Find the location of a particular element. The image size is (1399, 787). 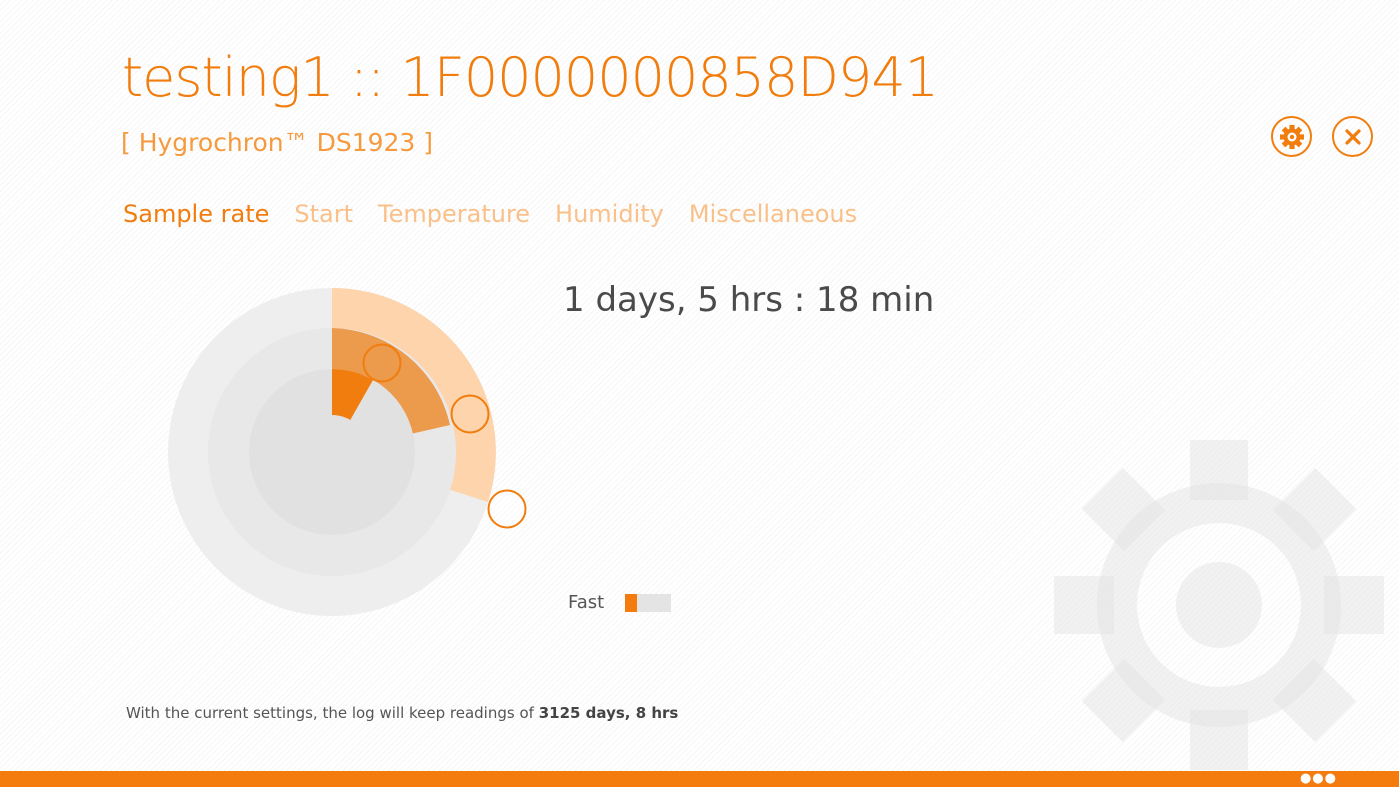

device-model: [ Hygrochron™ DS1923 ] is located at coordinates (277, 142).